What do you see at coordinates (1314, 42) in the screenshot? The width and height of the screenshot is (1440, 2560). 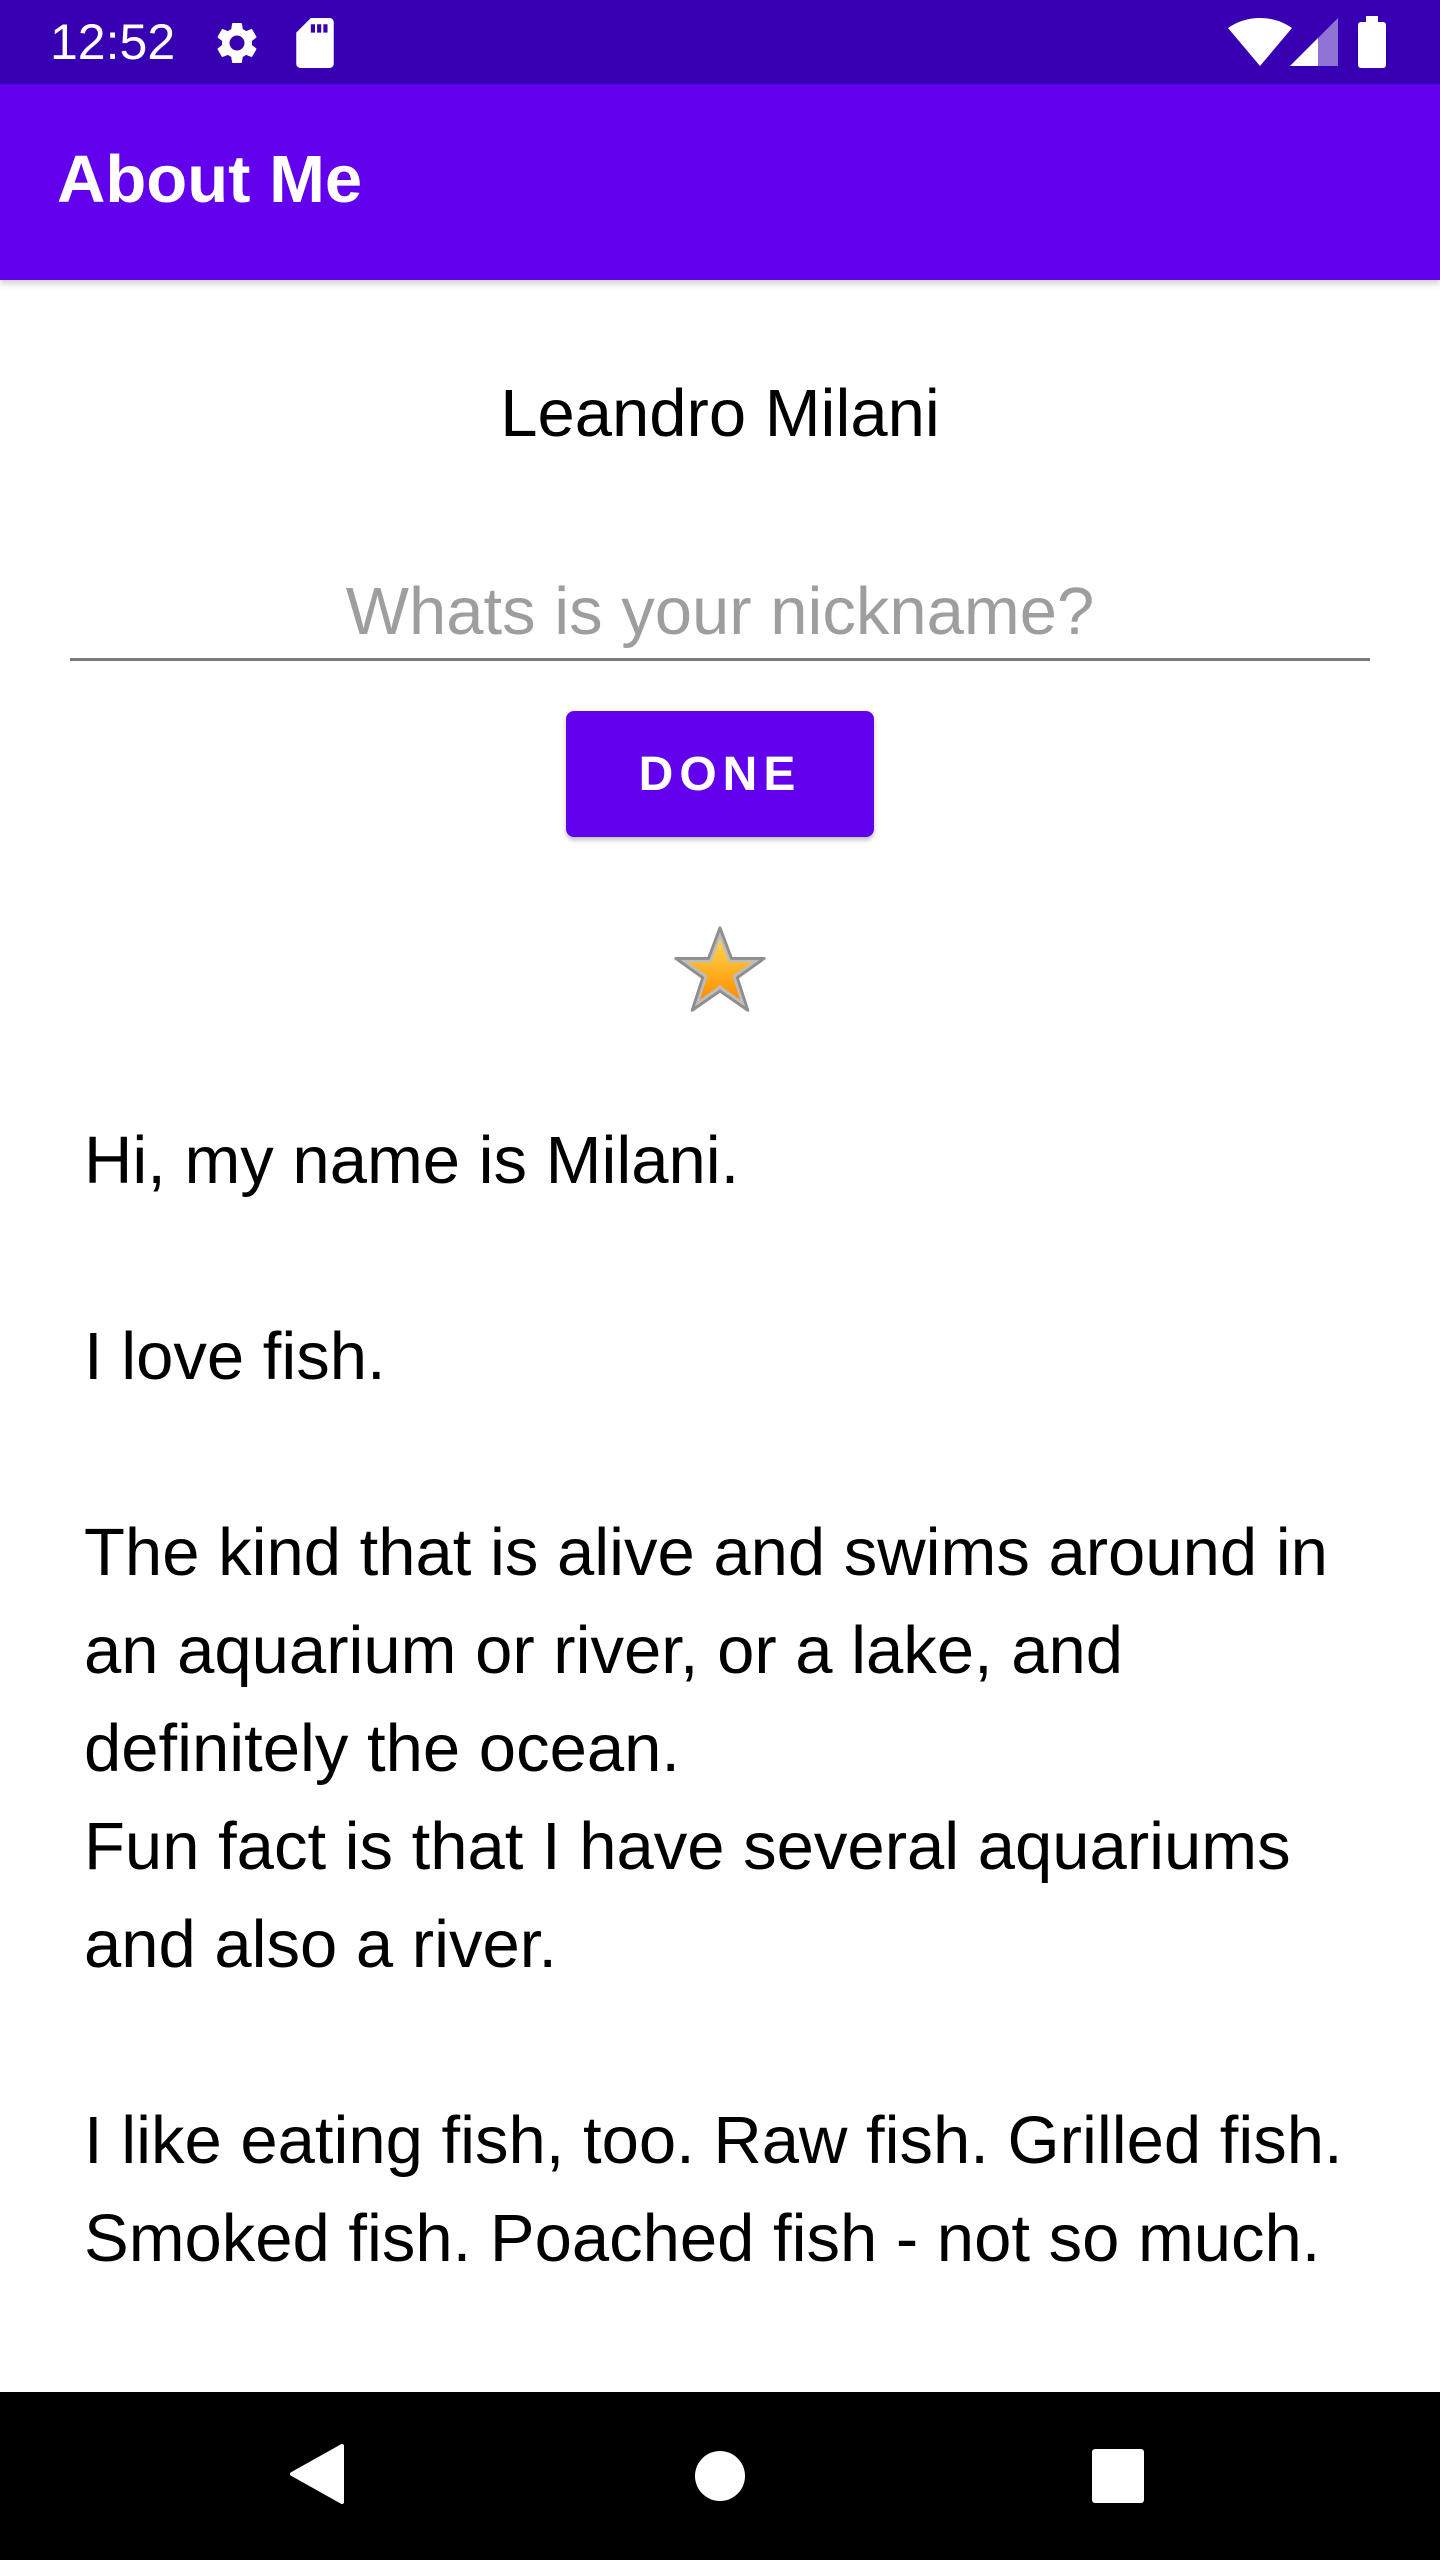 I see `cellular-signal-icon` at bounding box center [1314, 42].